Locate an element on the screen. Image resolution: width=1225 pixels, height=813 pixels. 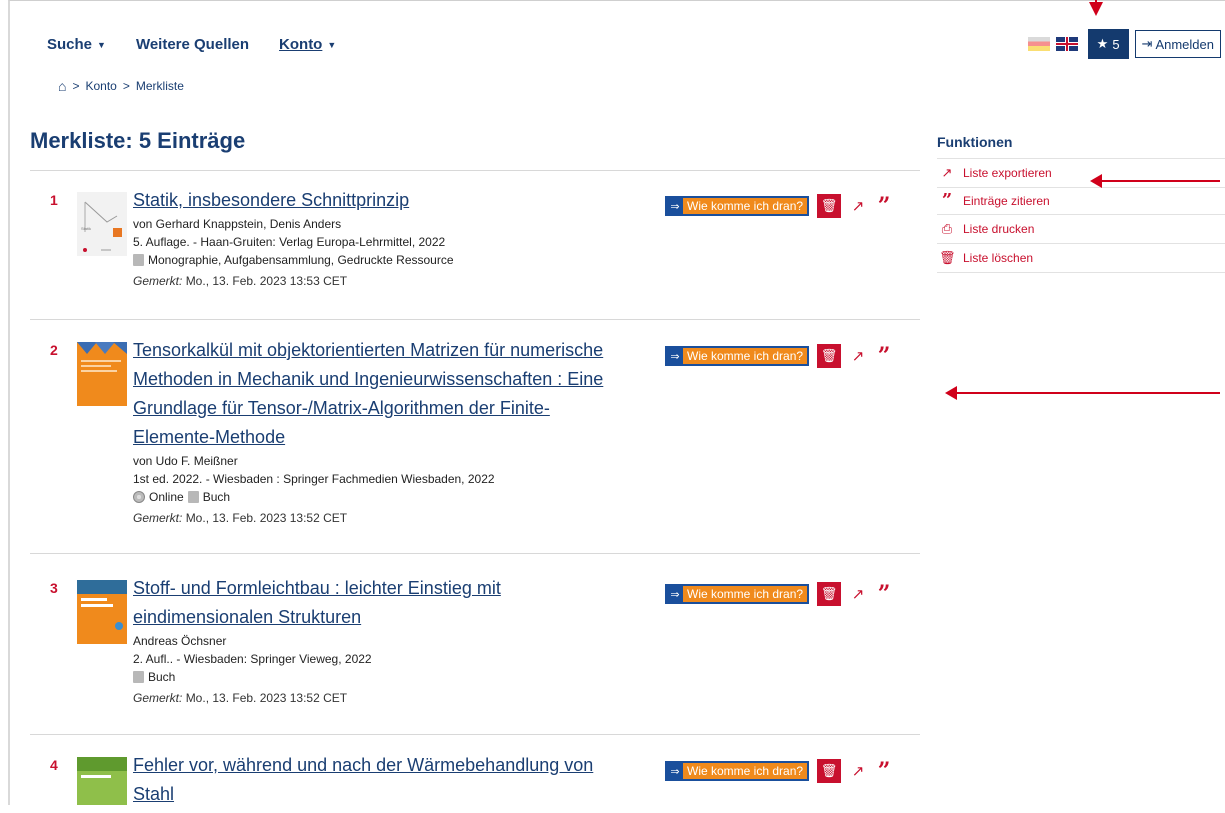
media-type: Buch is located at coordinates (216, 497).